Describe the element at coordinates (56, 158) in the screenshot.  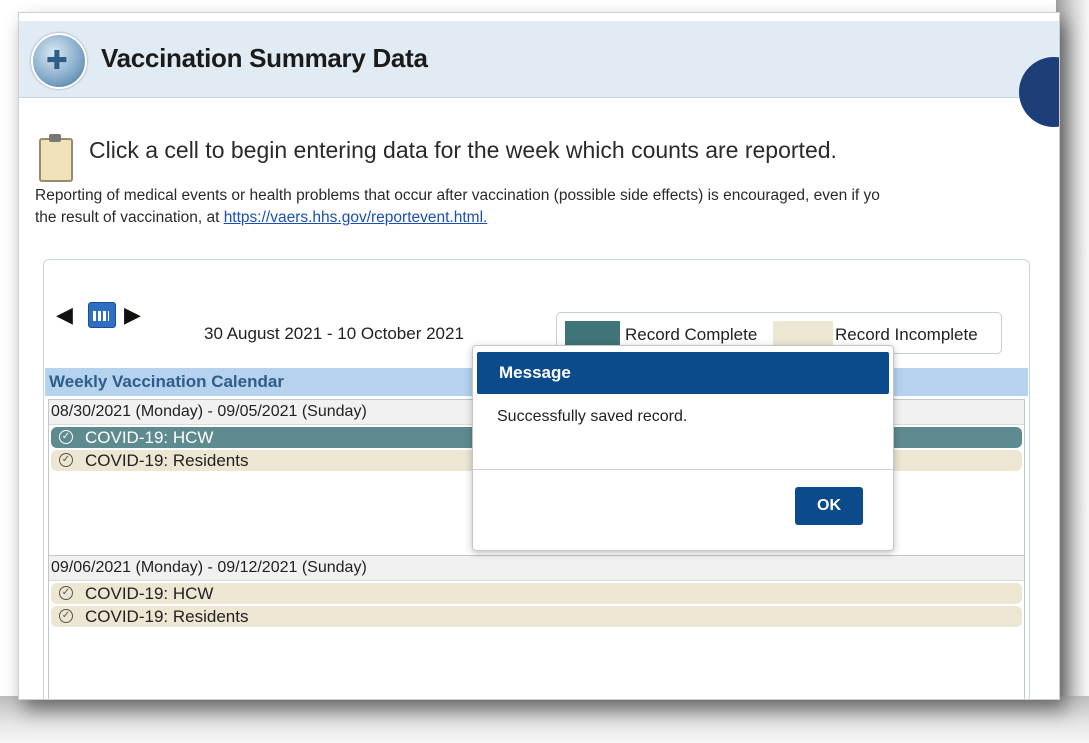
I see `clipboard-icon` at that location.